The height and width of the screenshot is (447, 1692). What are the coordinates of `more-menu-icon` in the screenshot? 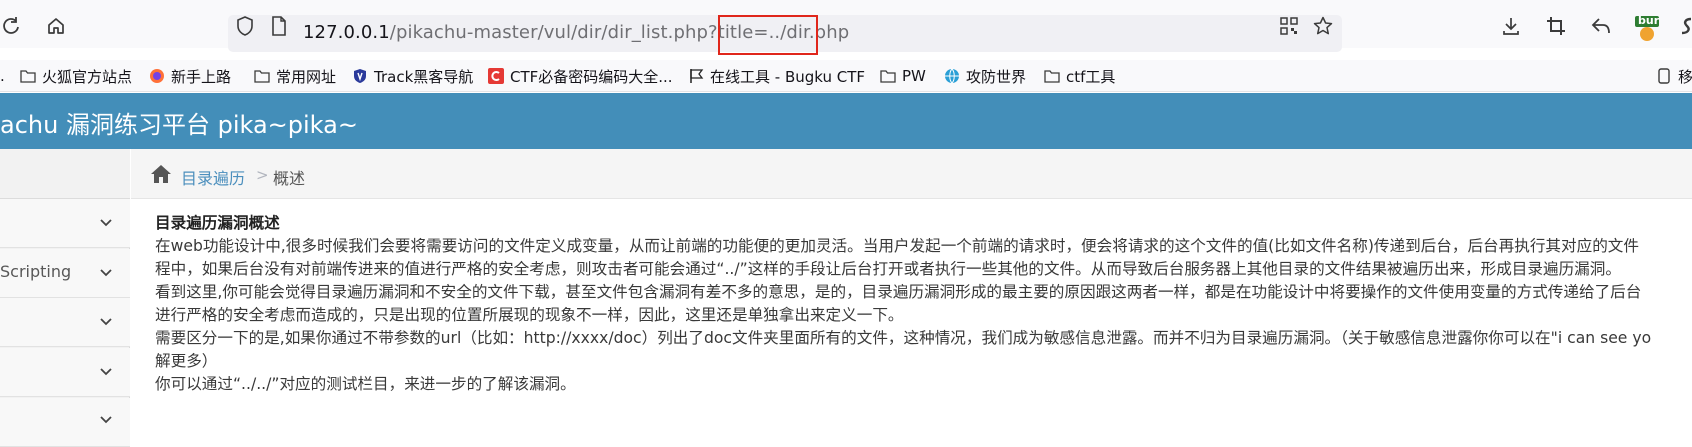 It's located at (1684, 26).